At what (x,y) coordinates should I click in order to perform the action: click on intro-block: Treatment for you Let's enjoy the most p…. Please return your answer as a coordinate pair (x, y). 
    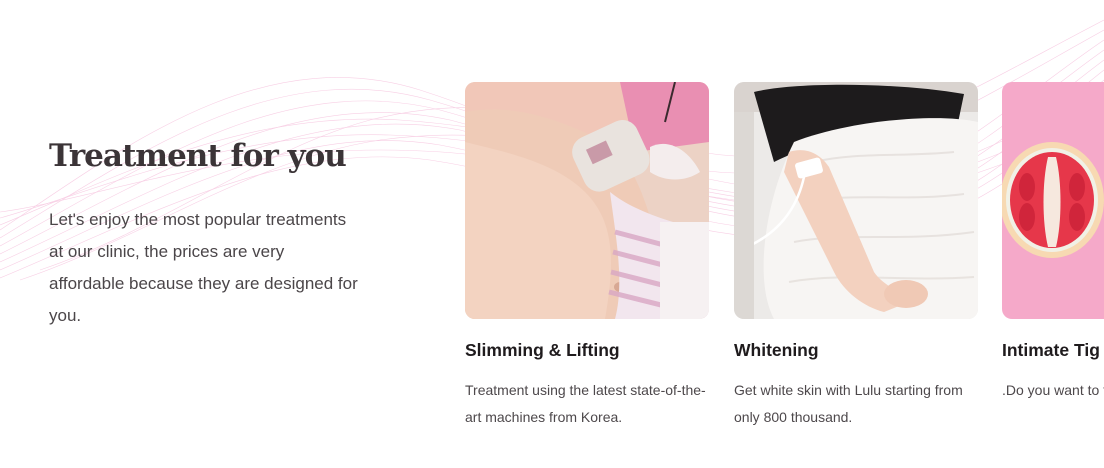
    Looking at the image, I should click on (209, 231).